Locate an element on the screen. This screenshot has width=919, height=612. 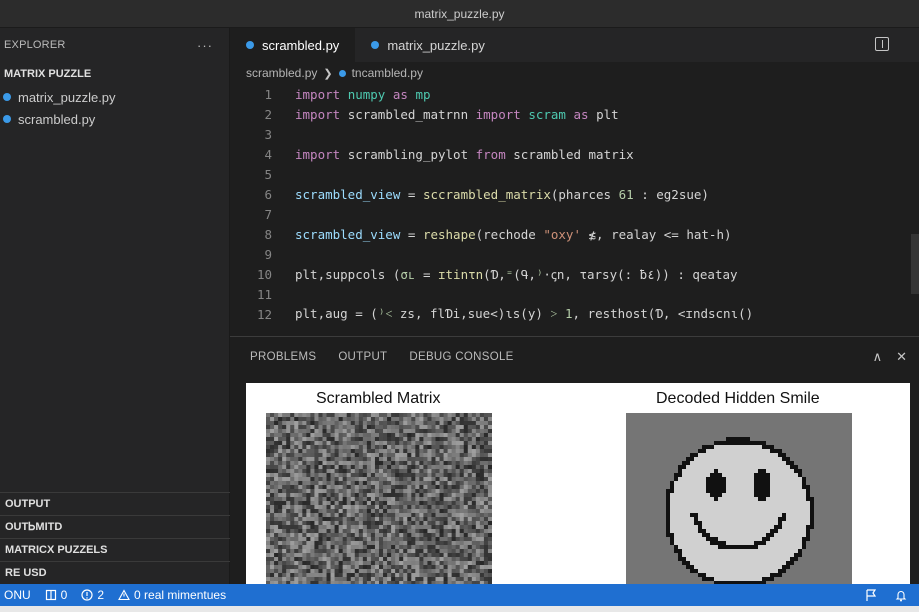
split-editor-icon is located at coordinates (882, 44).